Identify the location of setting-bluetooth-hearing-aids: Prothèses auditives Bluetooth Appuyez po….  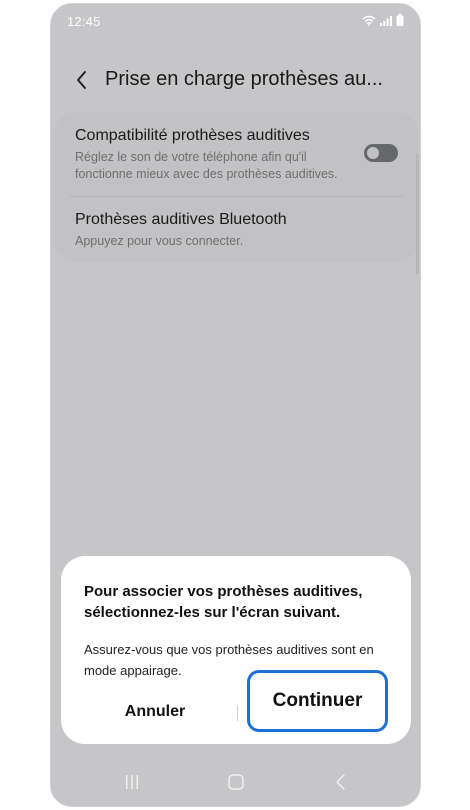
(236, 230).